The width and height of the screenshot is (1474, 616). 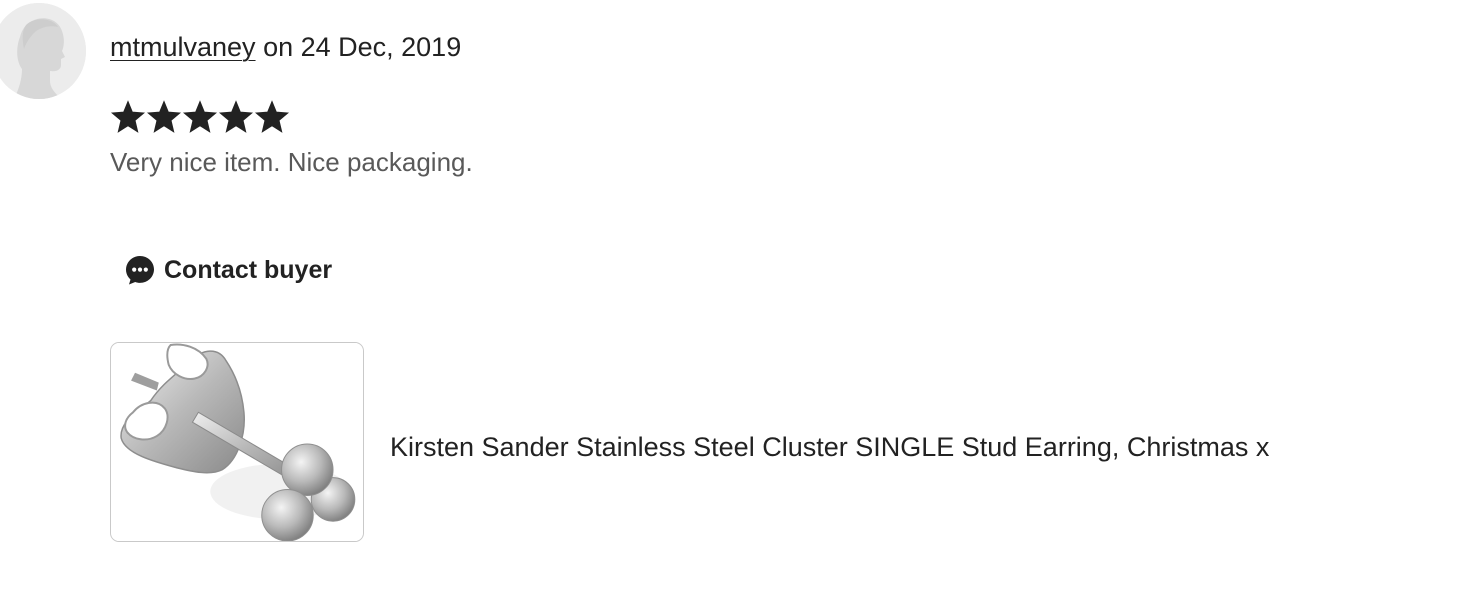 I want to click on contact-buyer-button: Contact buyer, so click(x=229, y=270).